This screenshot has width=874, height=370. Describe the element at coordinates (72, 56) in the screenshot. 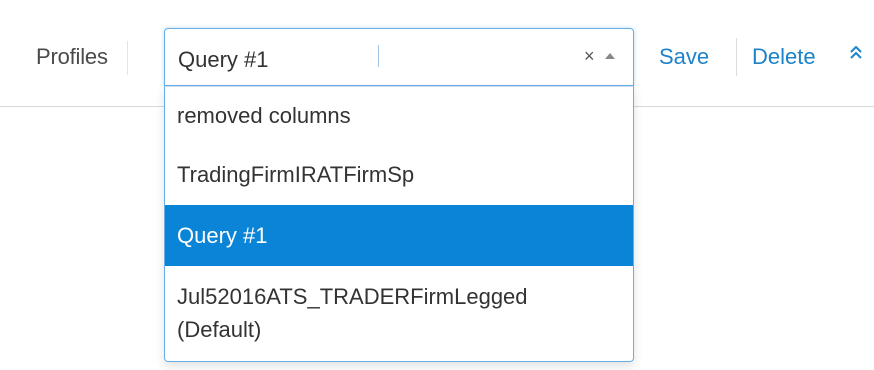

I see `profiles-label: Profiles` at that location.